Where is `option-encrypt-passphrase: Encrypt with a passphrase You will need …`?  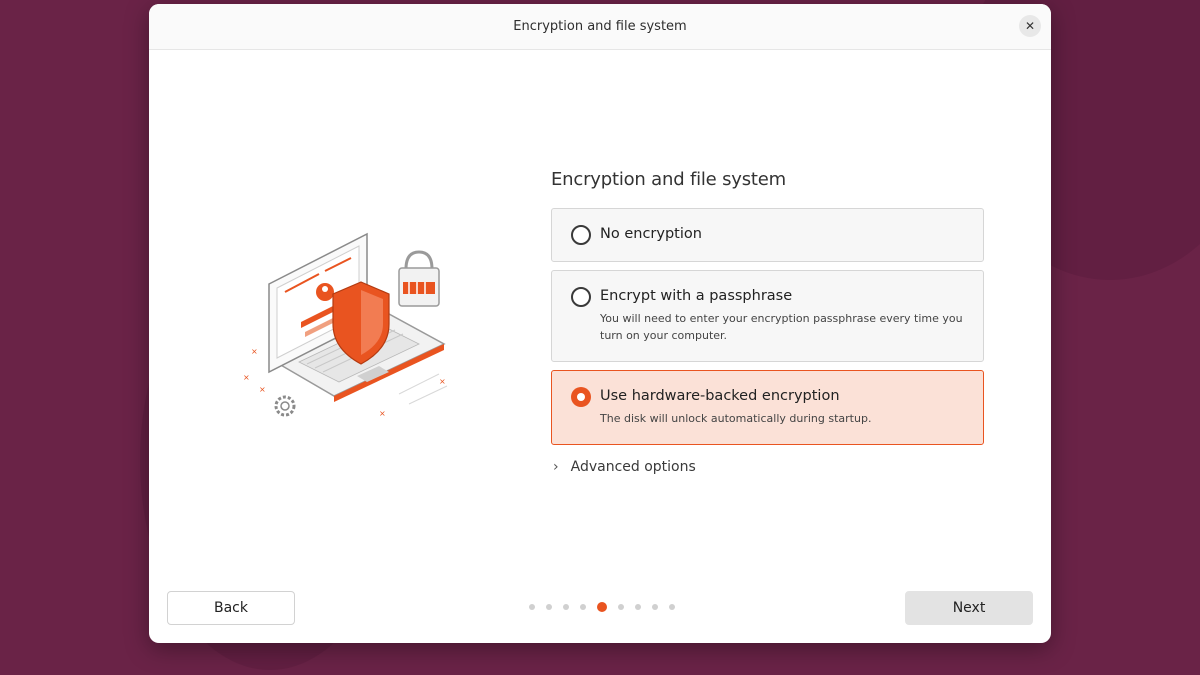 option-encrypt-passphrase: Encrypt with a passphrase You will need … is located at coordinates (767, 316).